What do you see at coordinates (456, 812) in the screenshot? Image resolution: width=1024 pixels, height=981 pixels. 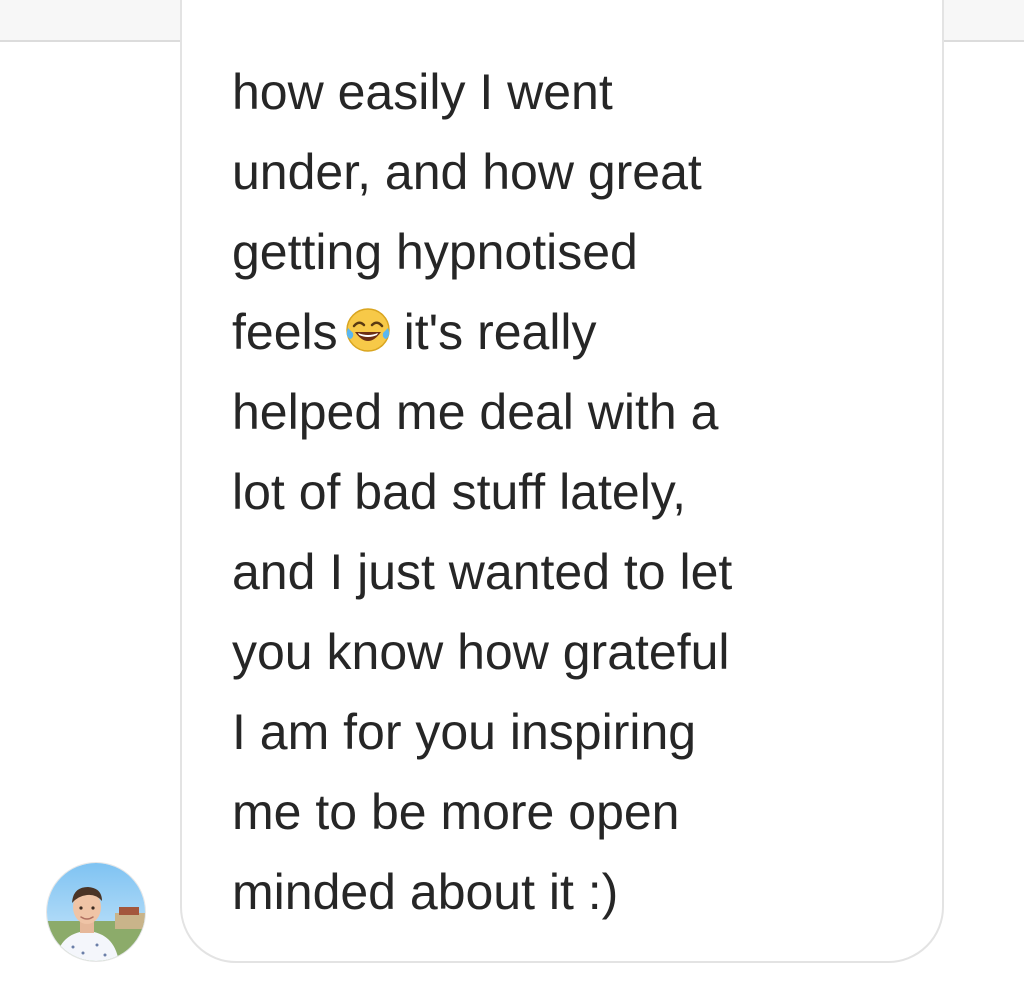 I see `message-line: me to be more open` at bounding box center [456, 812].